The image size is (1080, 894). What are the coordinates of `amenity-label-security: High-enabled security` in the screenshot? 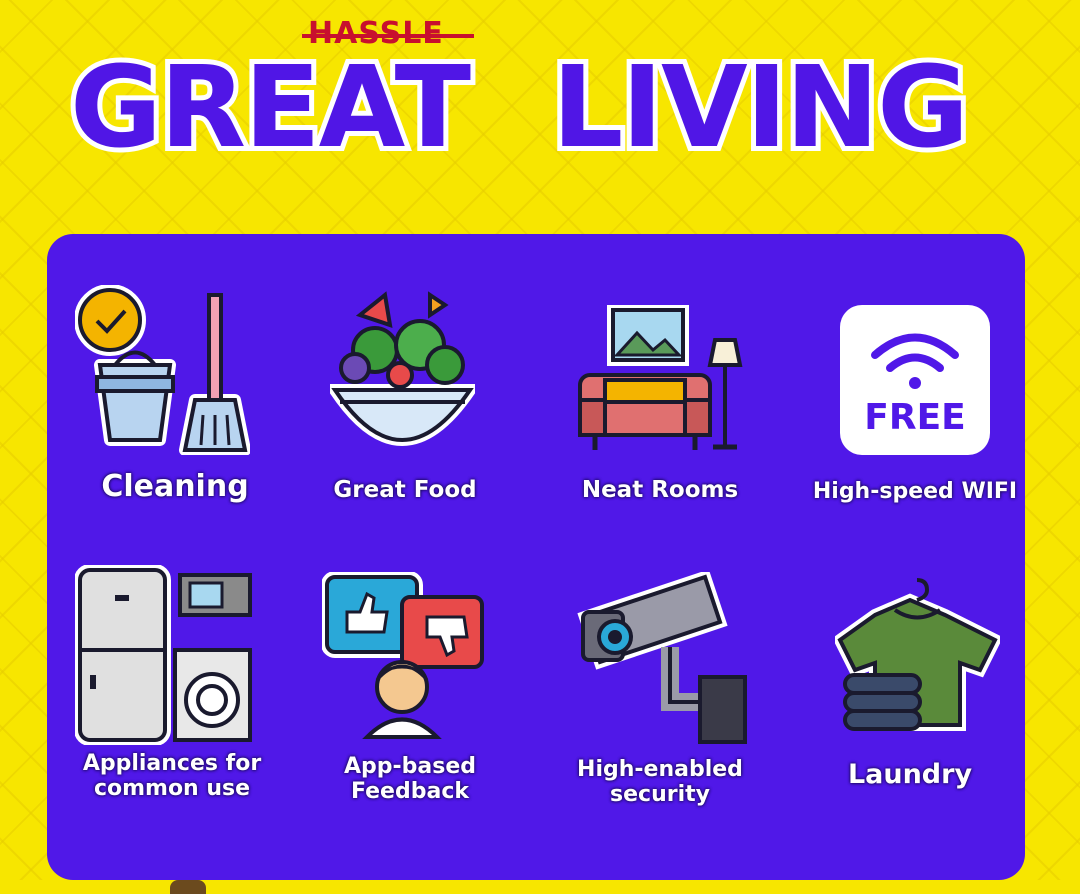 It's located at (660, 782).